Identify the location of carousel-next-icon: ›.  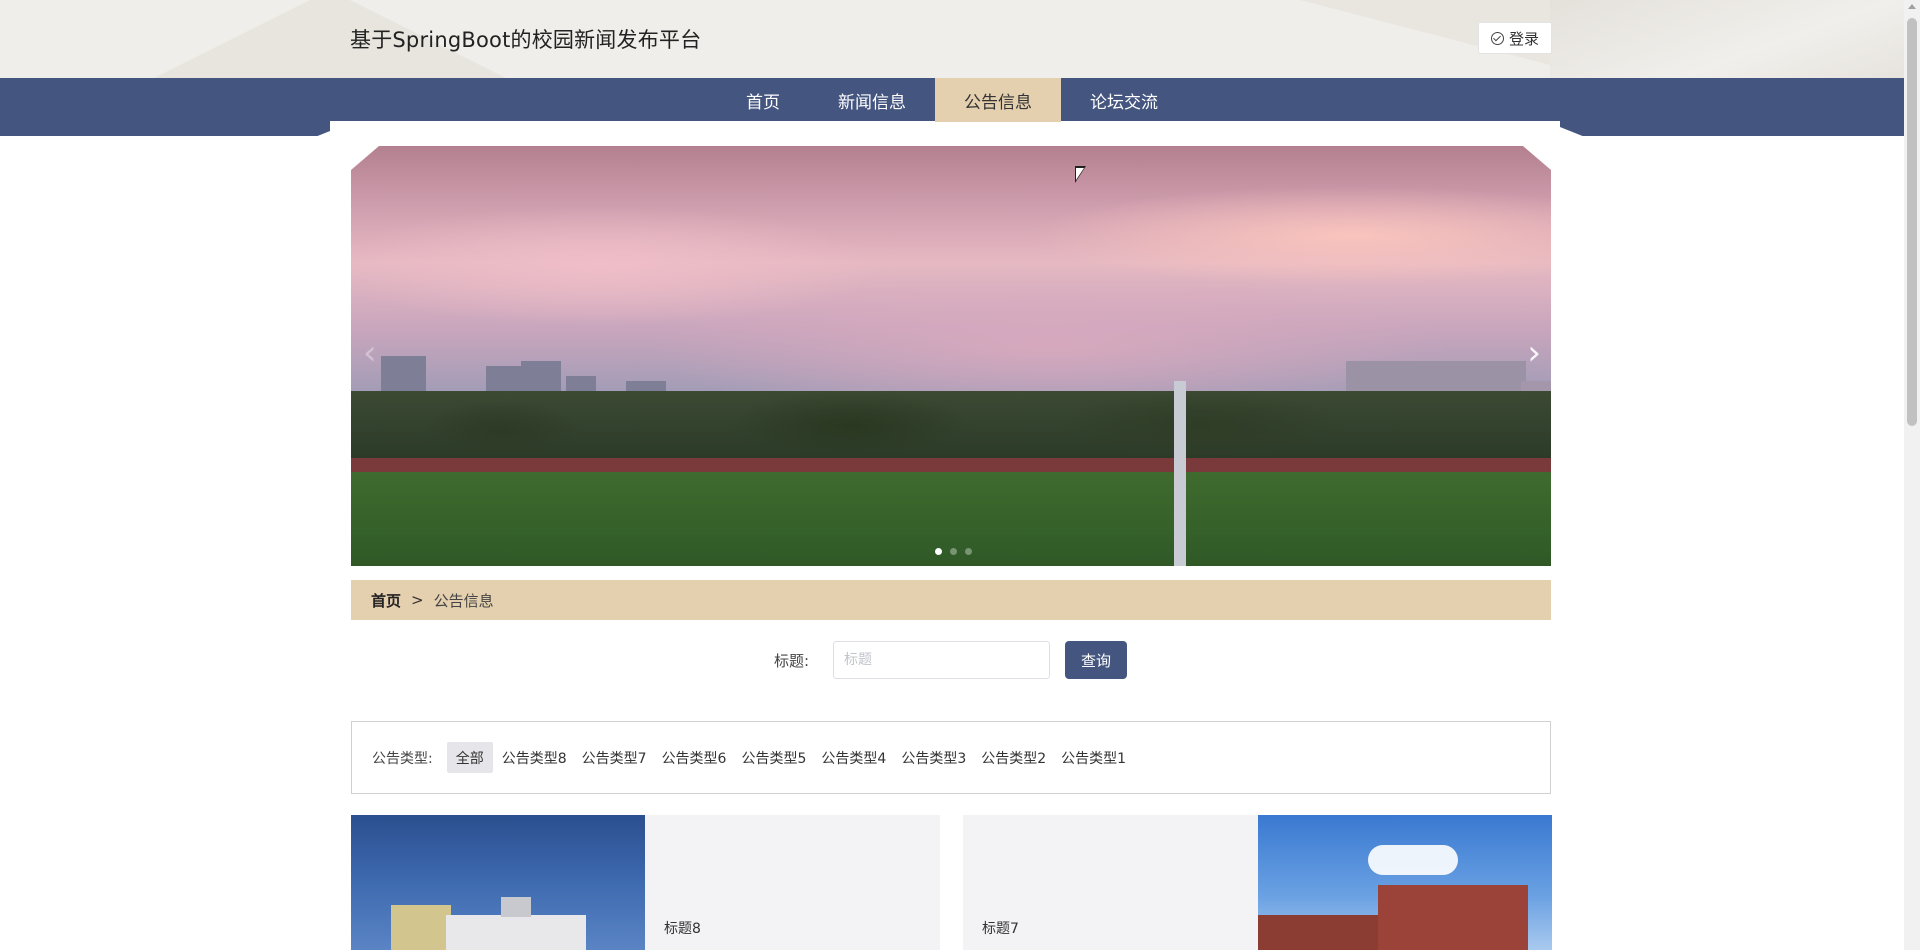
(1534, 353).